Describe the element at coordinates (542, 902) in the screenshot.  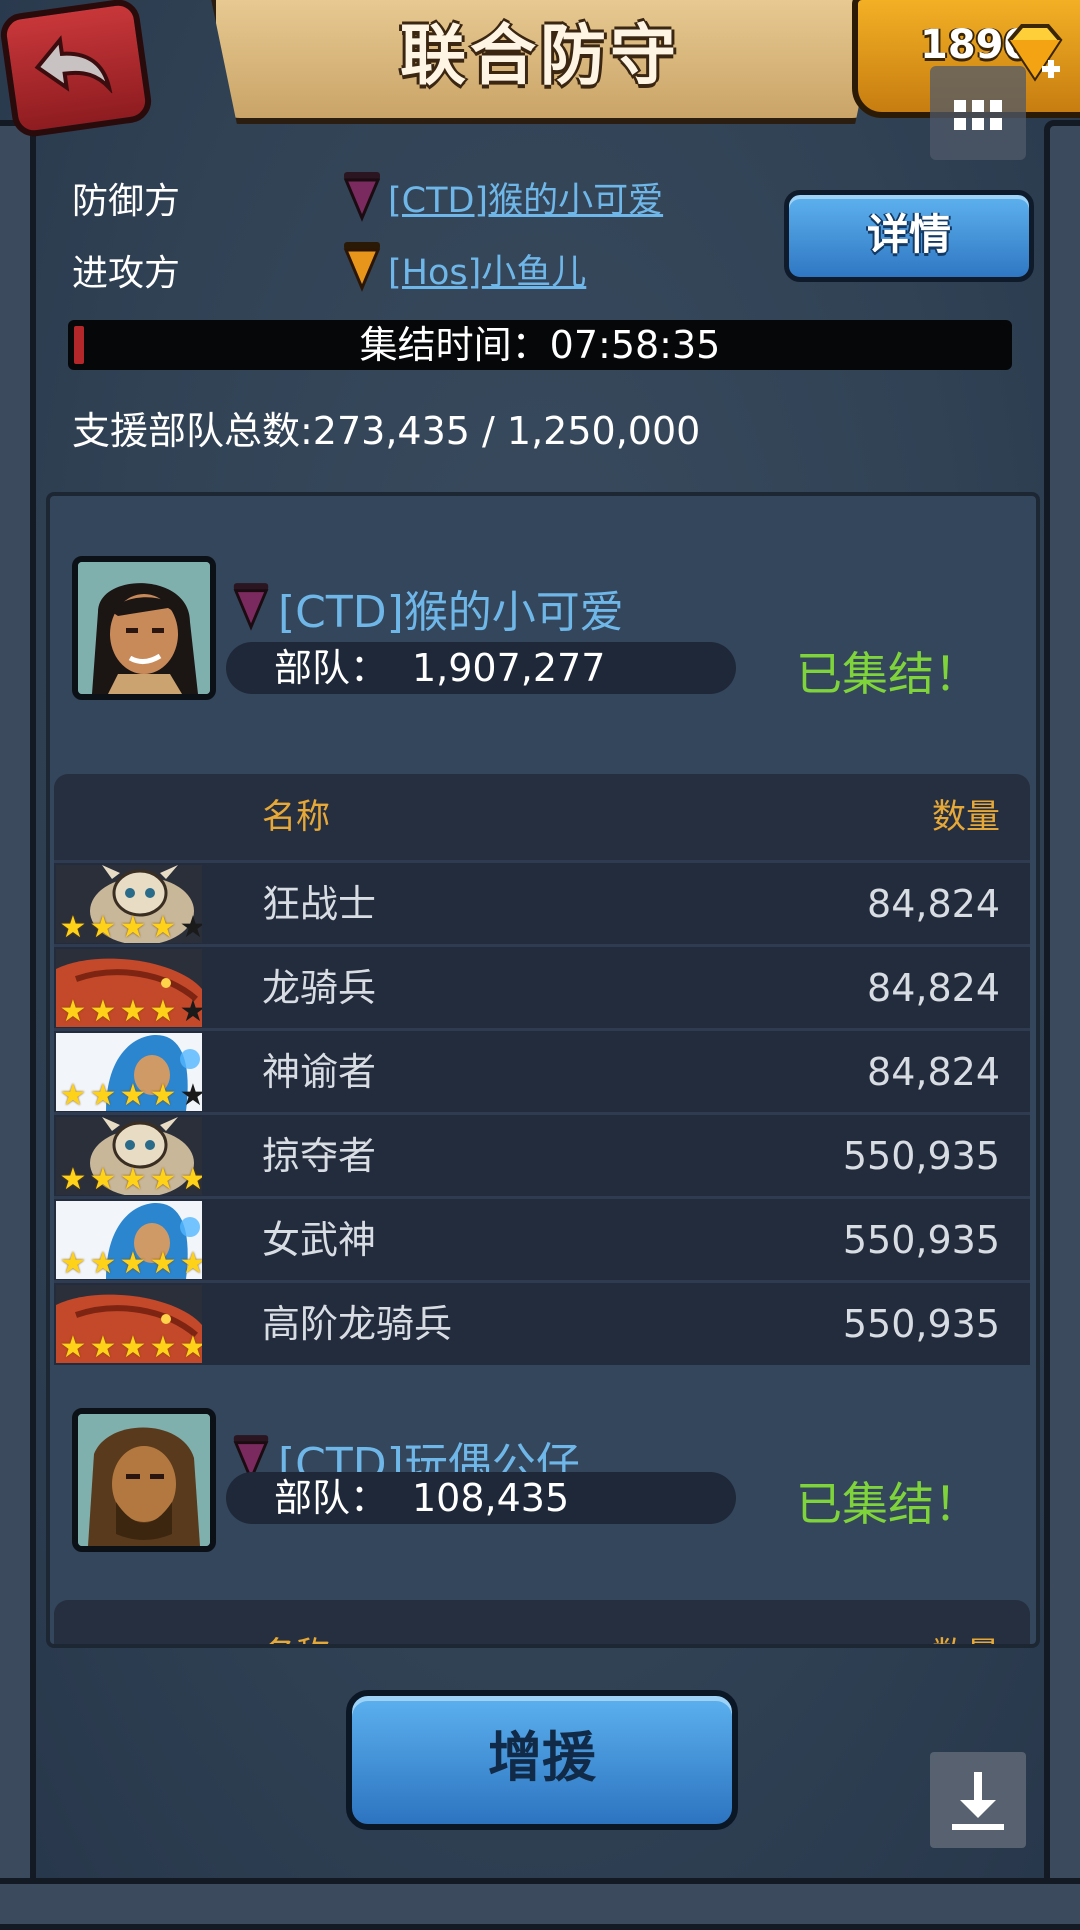
I see `table-row: ★★★★★ 狂战士 84,824` at that location.